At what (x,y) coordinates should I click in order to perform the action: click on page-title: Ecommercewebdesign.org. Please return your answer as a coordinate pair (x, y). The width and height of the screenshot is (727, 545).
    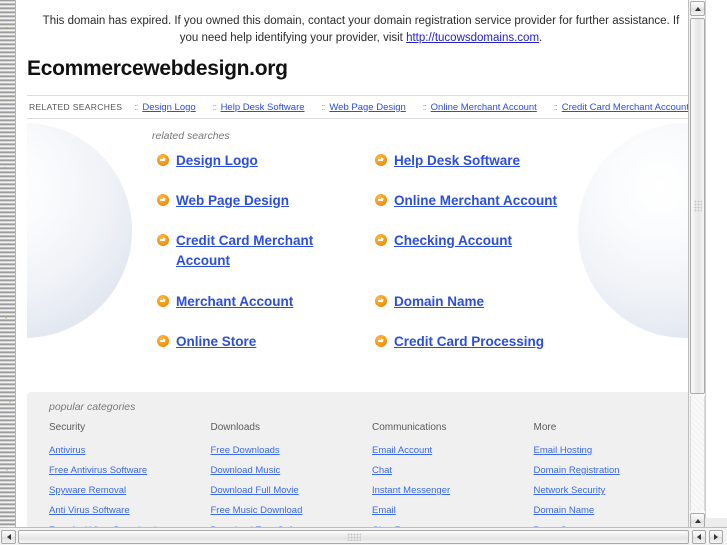
    Looking at the image, I should click on (157, 68).